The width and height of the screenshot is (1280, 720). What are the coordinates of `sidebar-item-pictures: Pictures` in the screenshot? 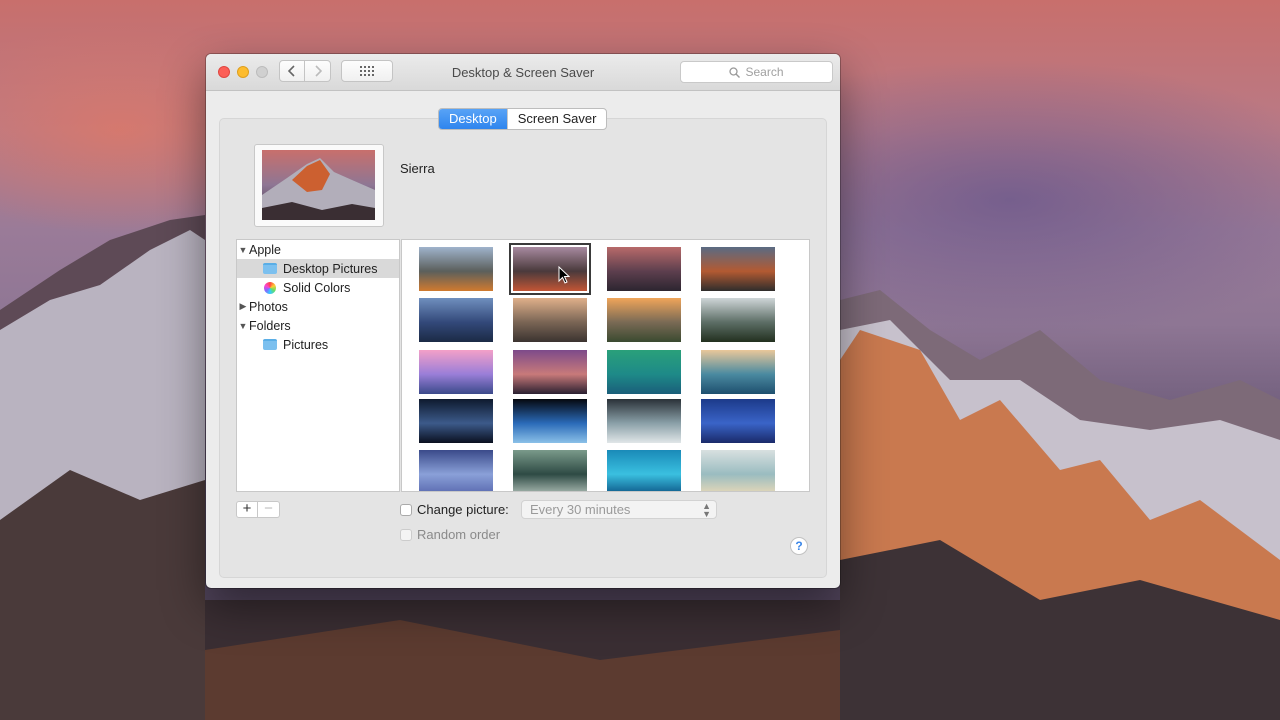 It's located at (318, 344).